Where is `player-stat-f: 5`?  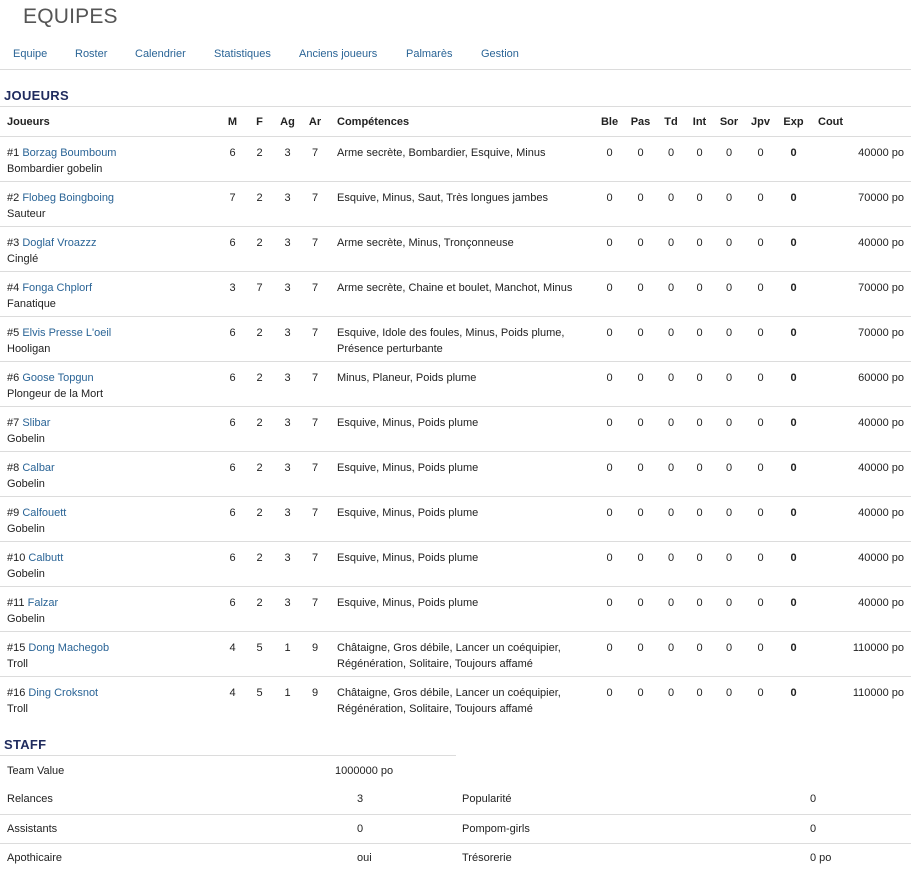 player-stat-f: 5 is located at coordinates (259, 699).